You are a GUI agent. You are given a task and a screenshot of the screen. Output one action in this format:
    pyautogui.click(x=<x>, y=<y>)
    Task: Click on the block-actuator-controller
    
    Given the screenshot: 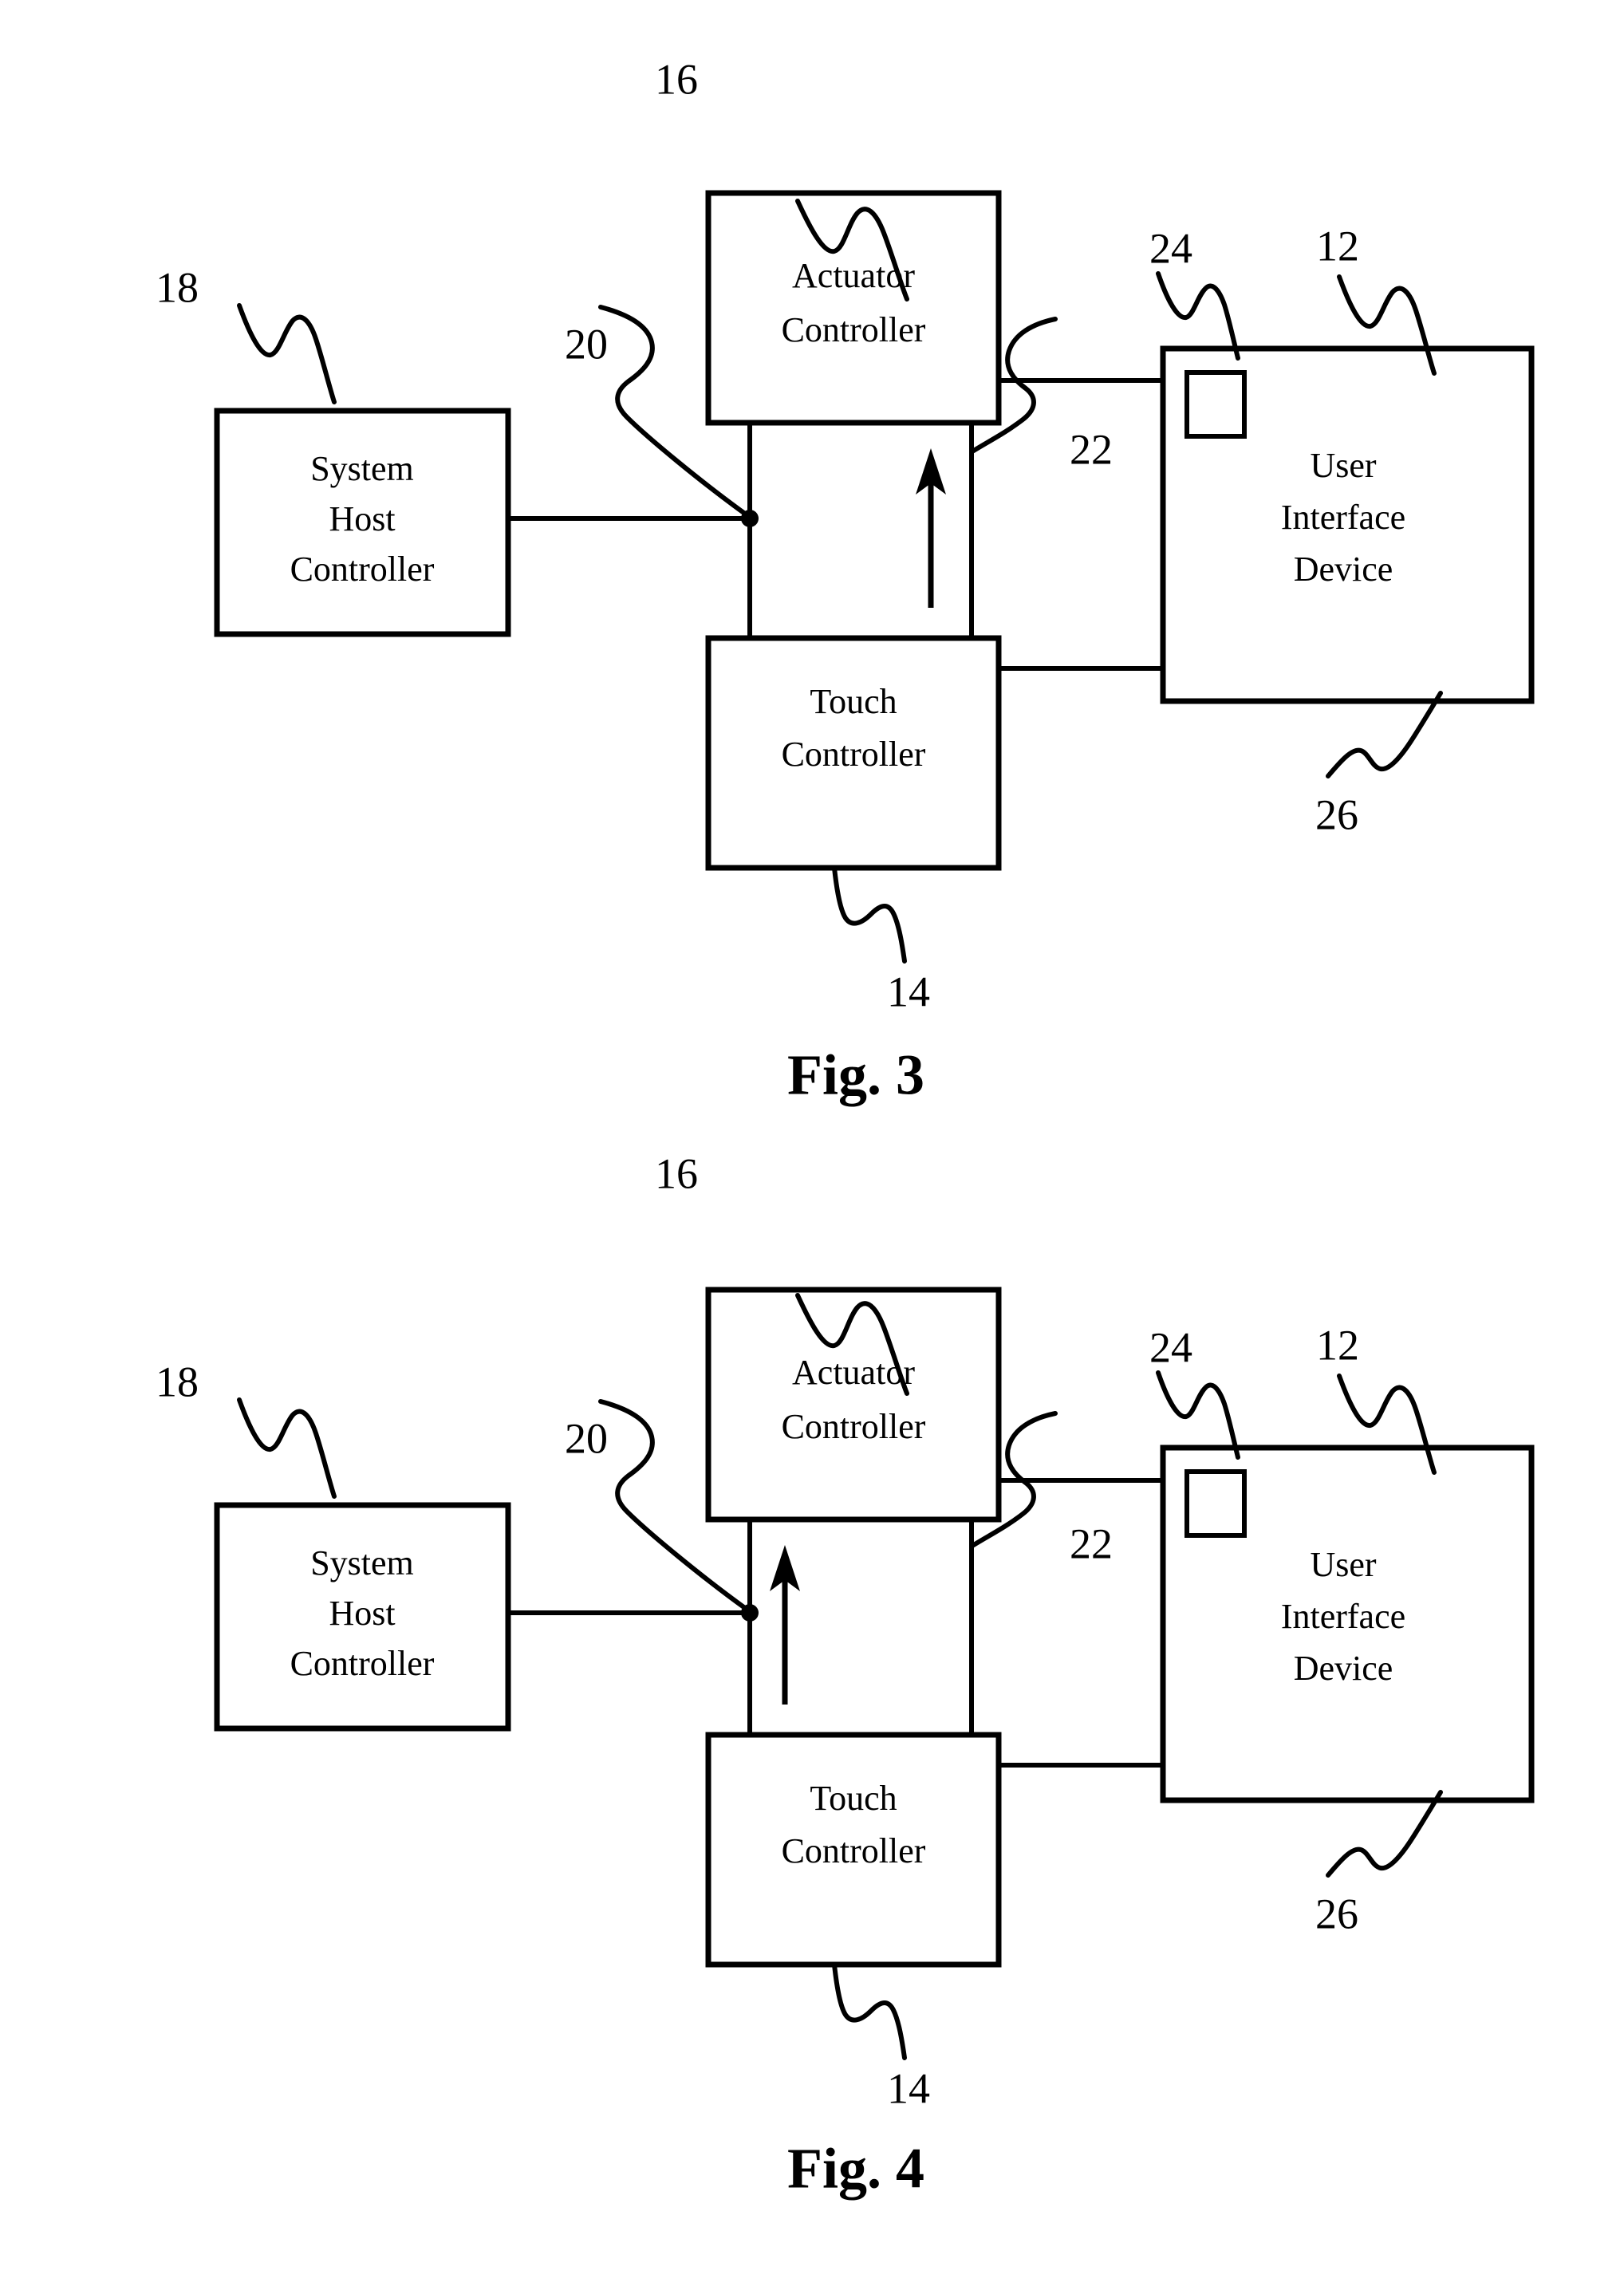 What is the action you would take?
    pyautogui.click(x=854, y=1405)
    